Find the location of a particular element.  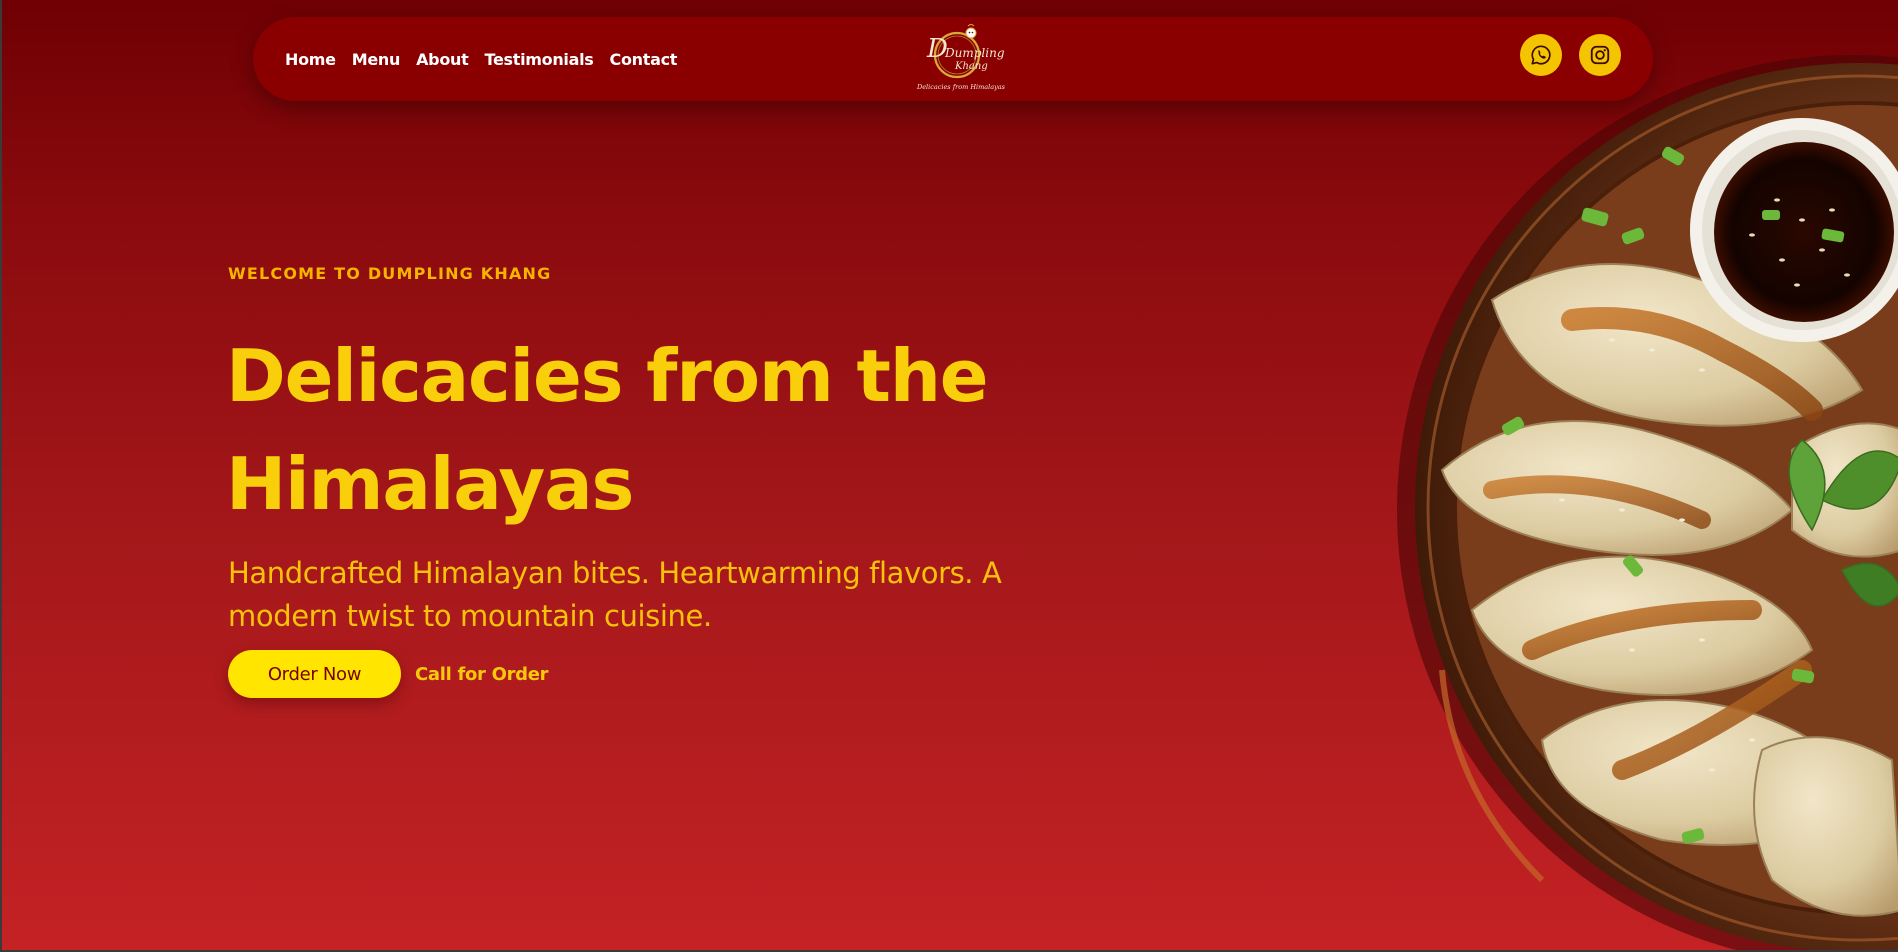

nav-link-testimonials: Testimonials is located at coordinates (538, 59).